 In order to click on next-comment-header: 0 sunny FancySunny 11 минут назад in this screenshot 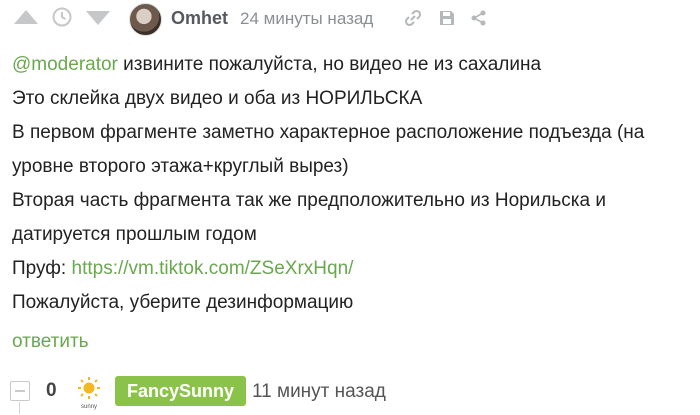, I will do `click(350, 393)`.